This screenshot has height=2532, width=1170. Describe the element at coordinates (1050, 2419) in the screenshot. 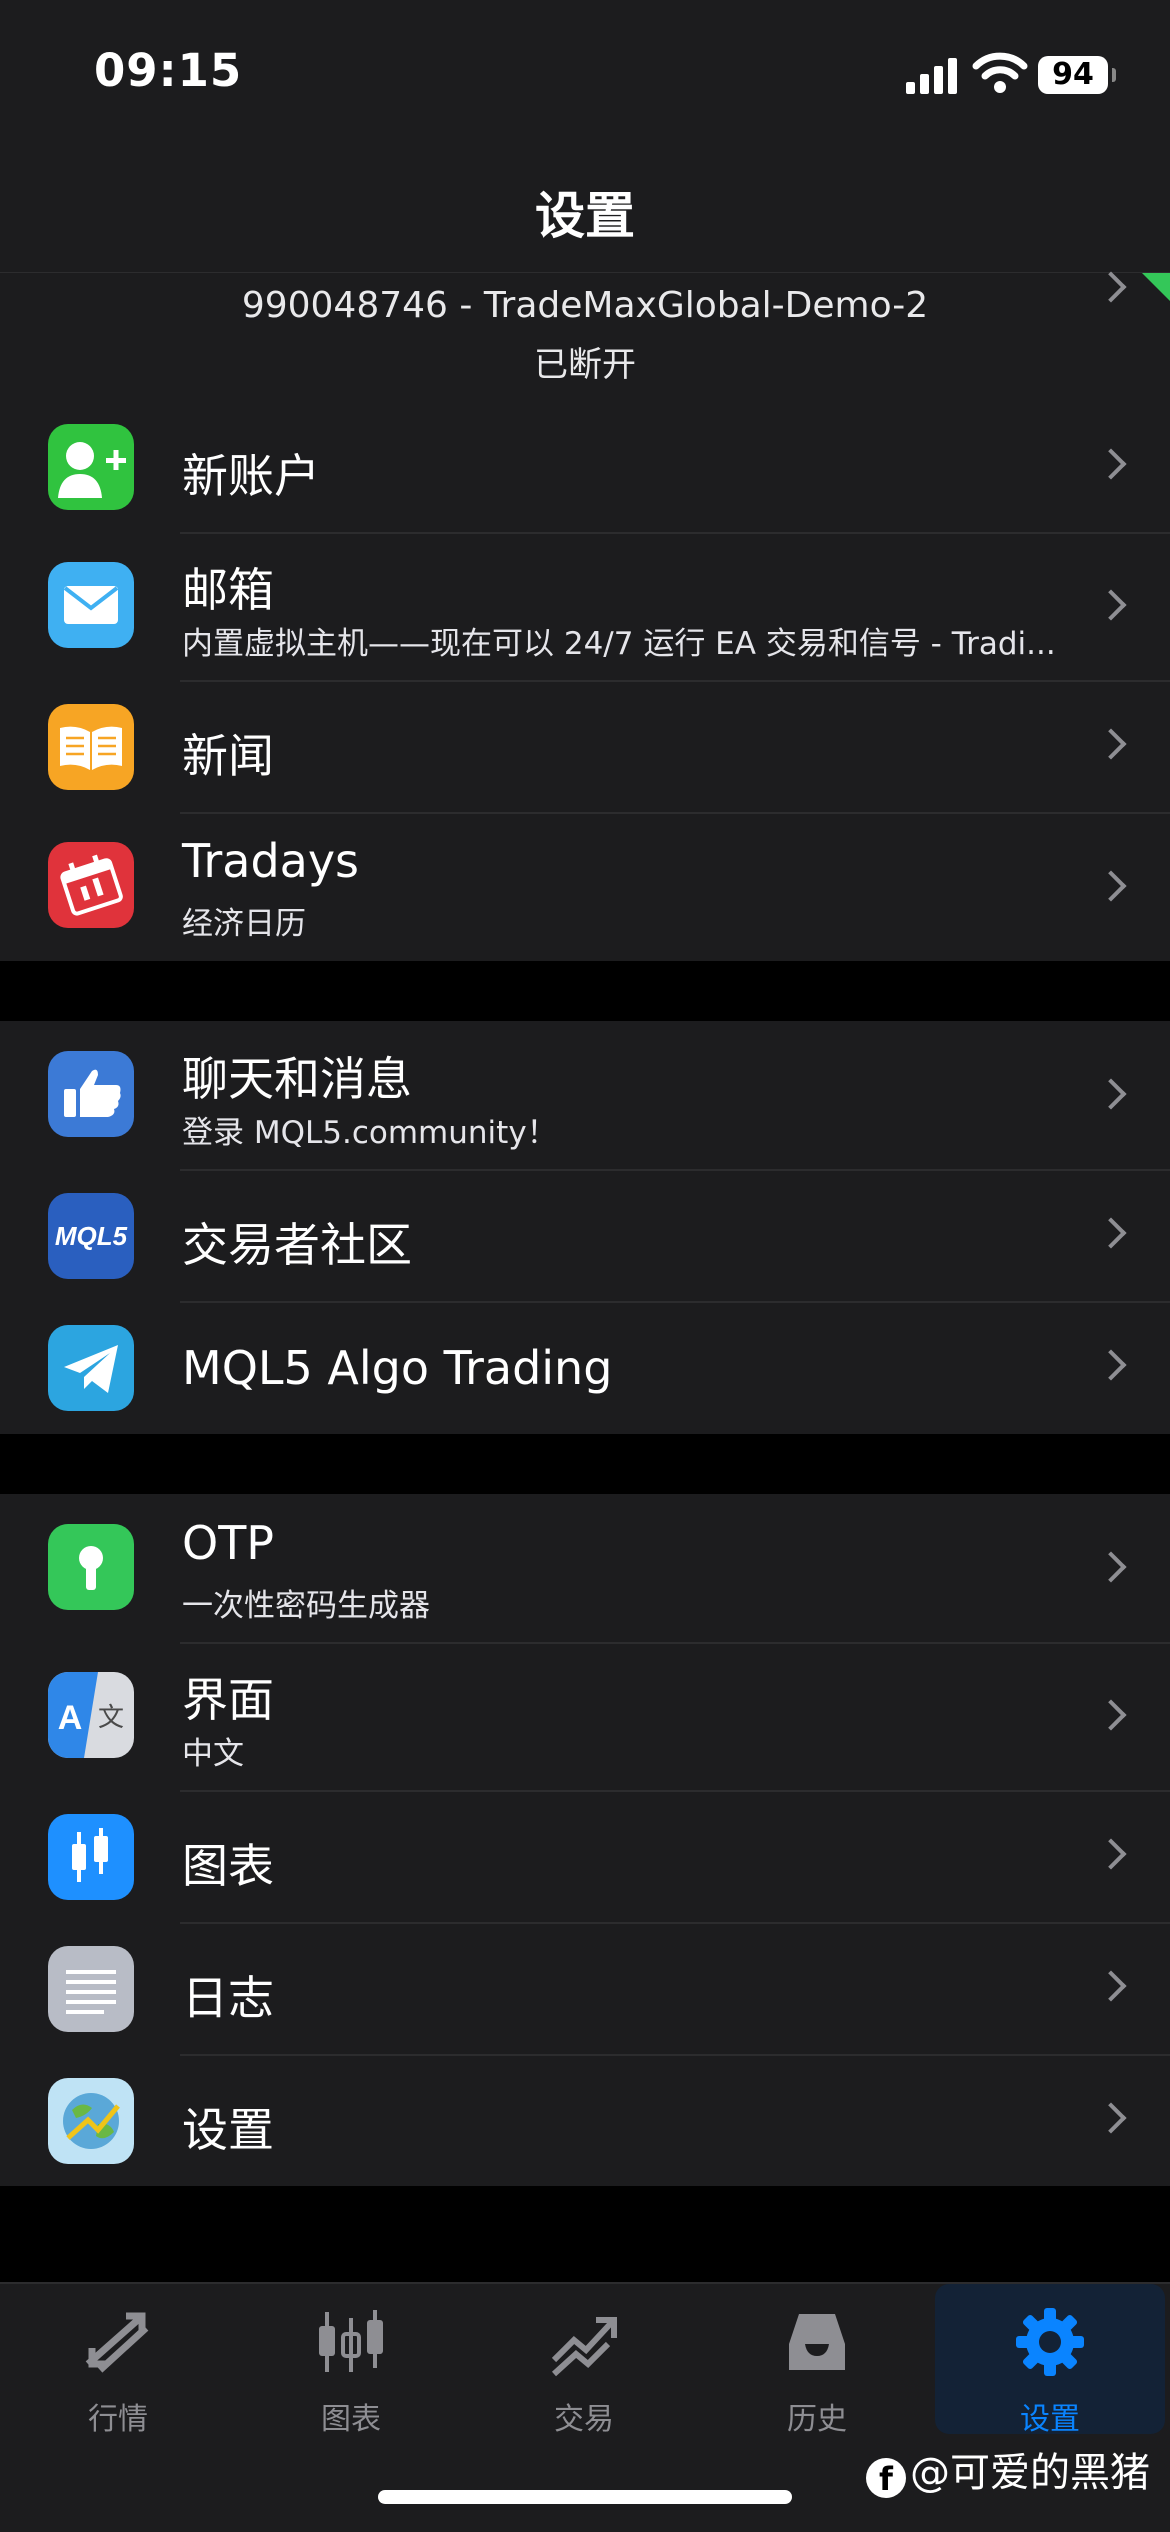

I see `tab-label: 设置` at that location.